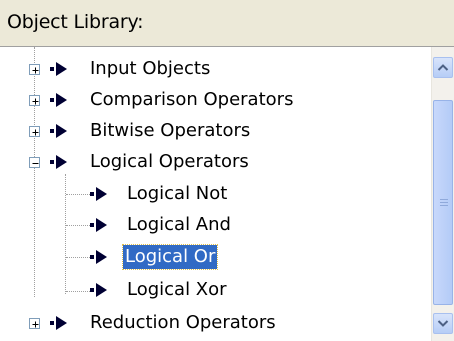 The height and width of the screenshot is (341, 454). I want to click on tree-item-logical-or: Logical Or, so click(215, 258).